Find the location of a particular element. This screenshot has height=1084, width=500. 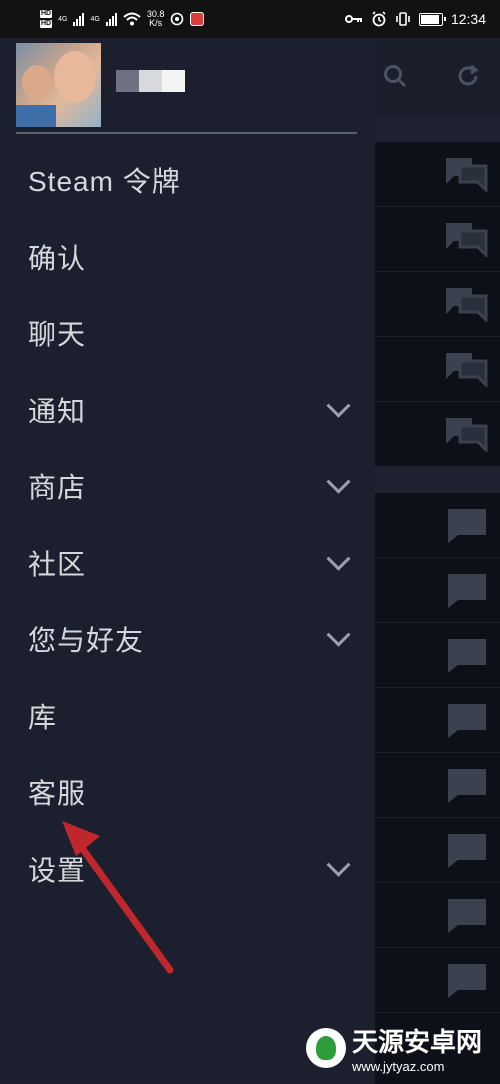

avatar-shirt is located at coordinates (36, 116).